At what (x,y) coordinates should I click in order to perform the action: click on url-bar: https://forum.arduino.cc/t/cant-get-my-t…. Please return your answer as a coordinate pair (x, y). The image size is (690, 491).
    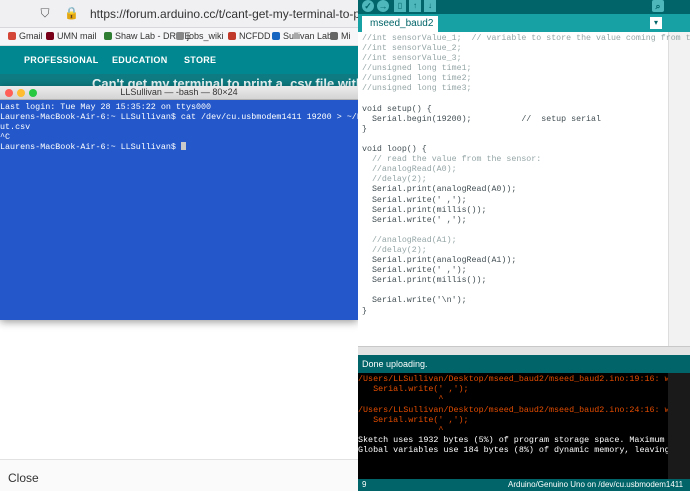
    Looking at the image, I should click on (230, 14).